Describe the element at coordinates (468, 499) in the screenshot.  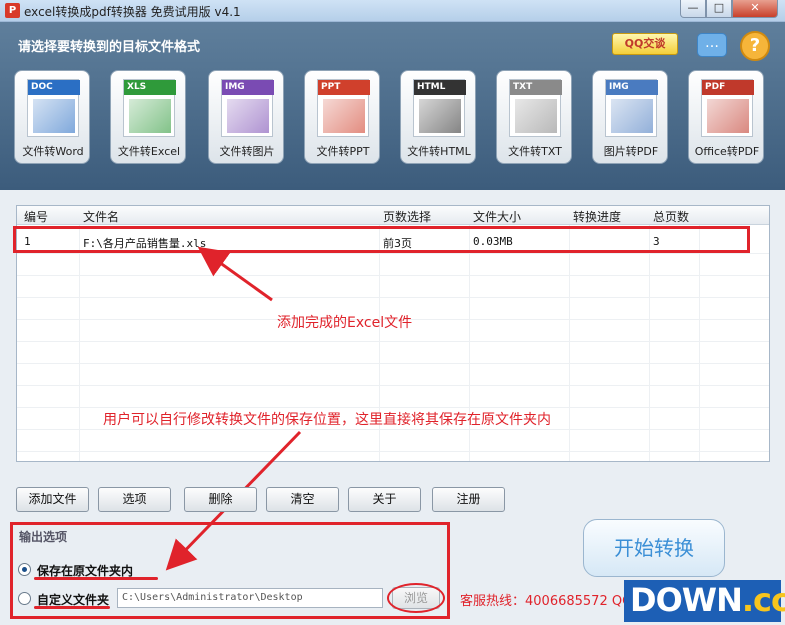
I see `register-button: 注册` at that location.